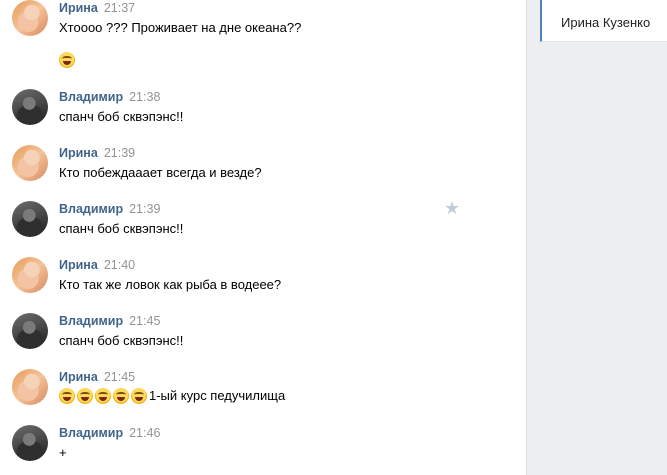  What do you see at coordinates (170, 284) in the screenshot?
I see `message-text: Кто так же ловок как рыба в водеее?` at bounding box center [170, 284].